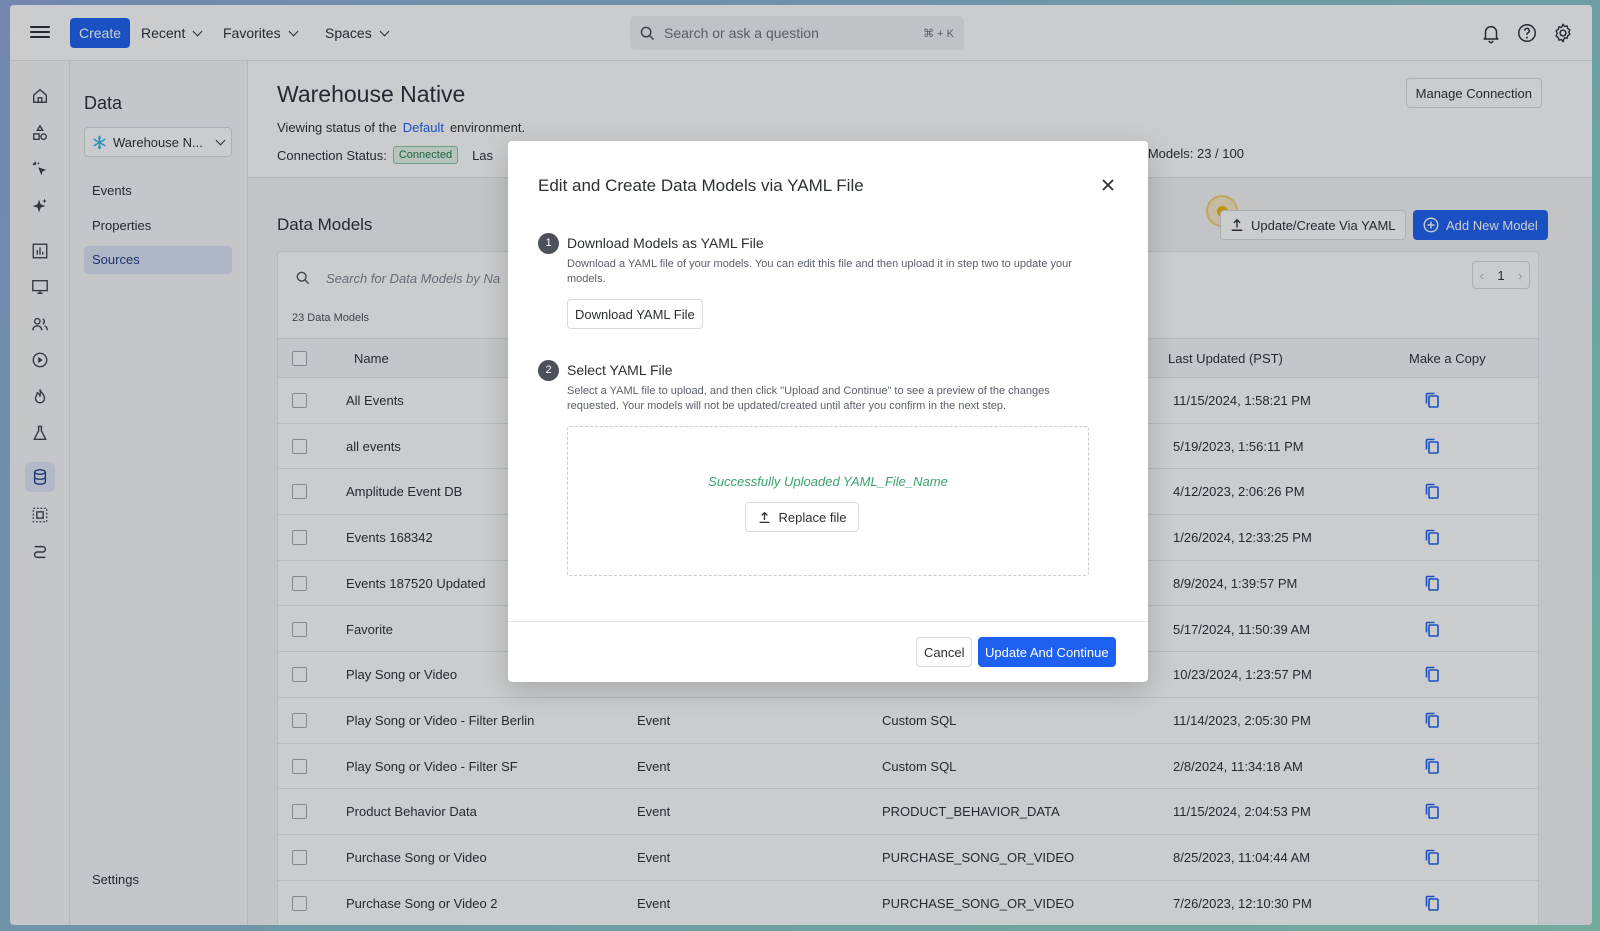 This screenshot has width=1600, height=931. Describe the element at coordinates (812, 517) in the screenshot. I see `replace-file-label: Replace file` at that location.